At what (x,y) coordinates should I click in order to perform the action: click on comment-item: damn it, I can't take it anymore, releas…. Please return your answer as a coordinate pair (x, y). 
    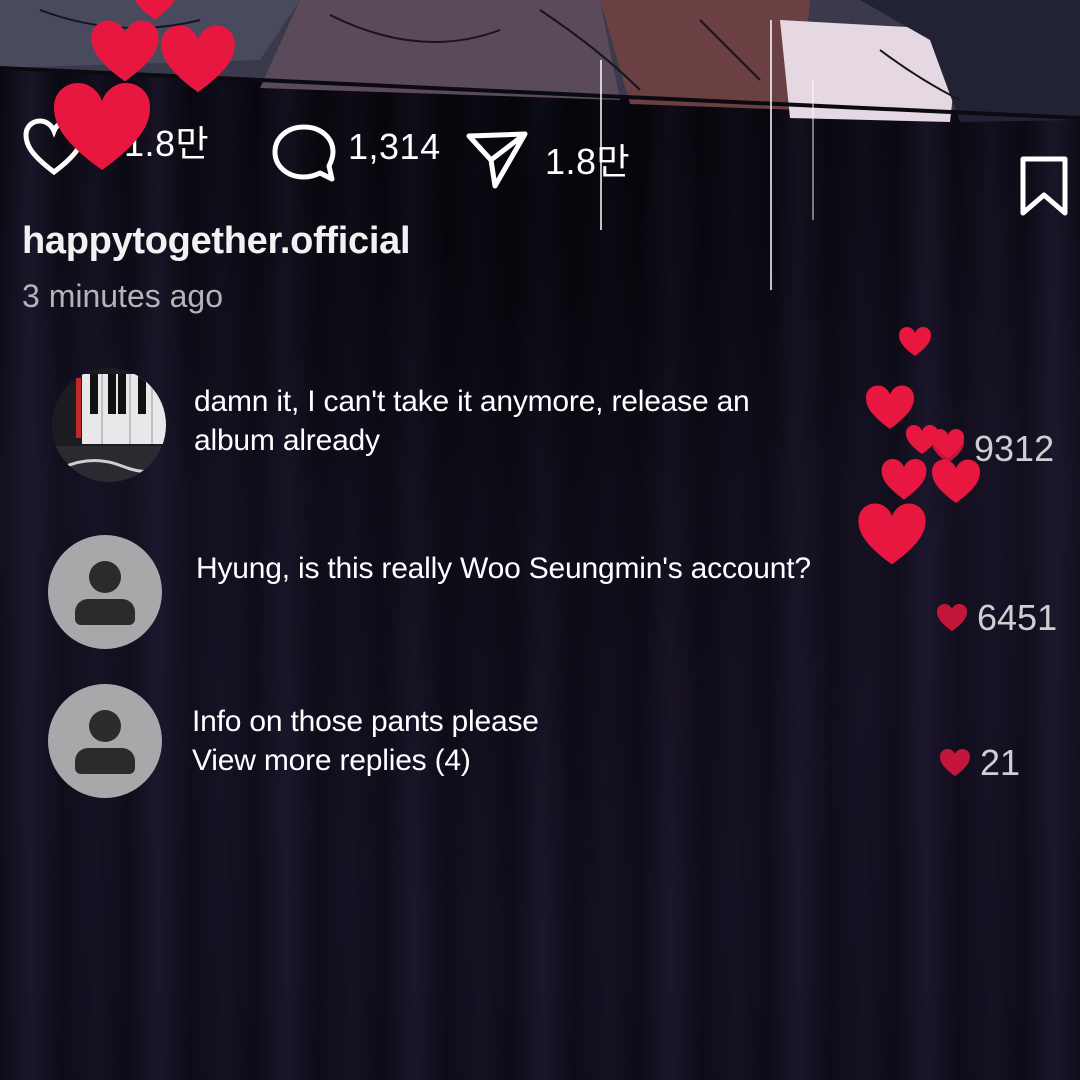
    Looking at the image, I should click on (540, 428).